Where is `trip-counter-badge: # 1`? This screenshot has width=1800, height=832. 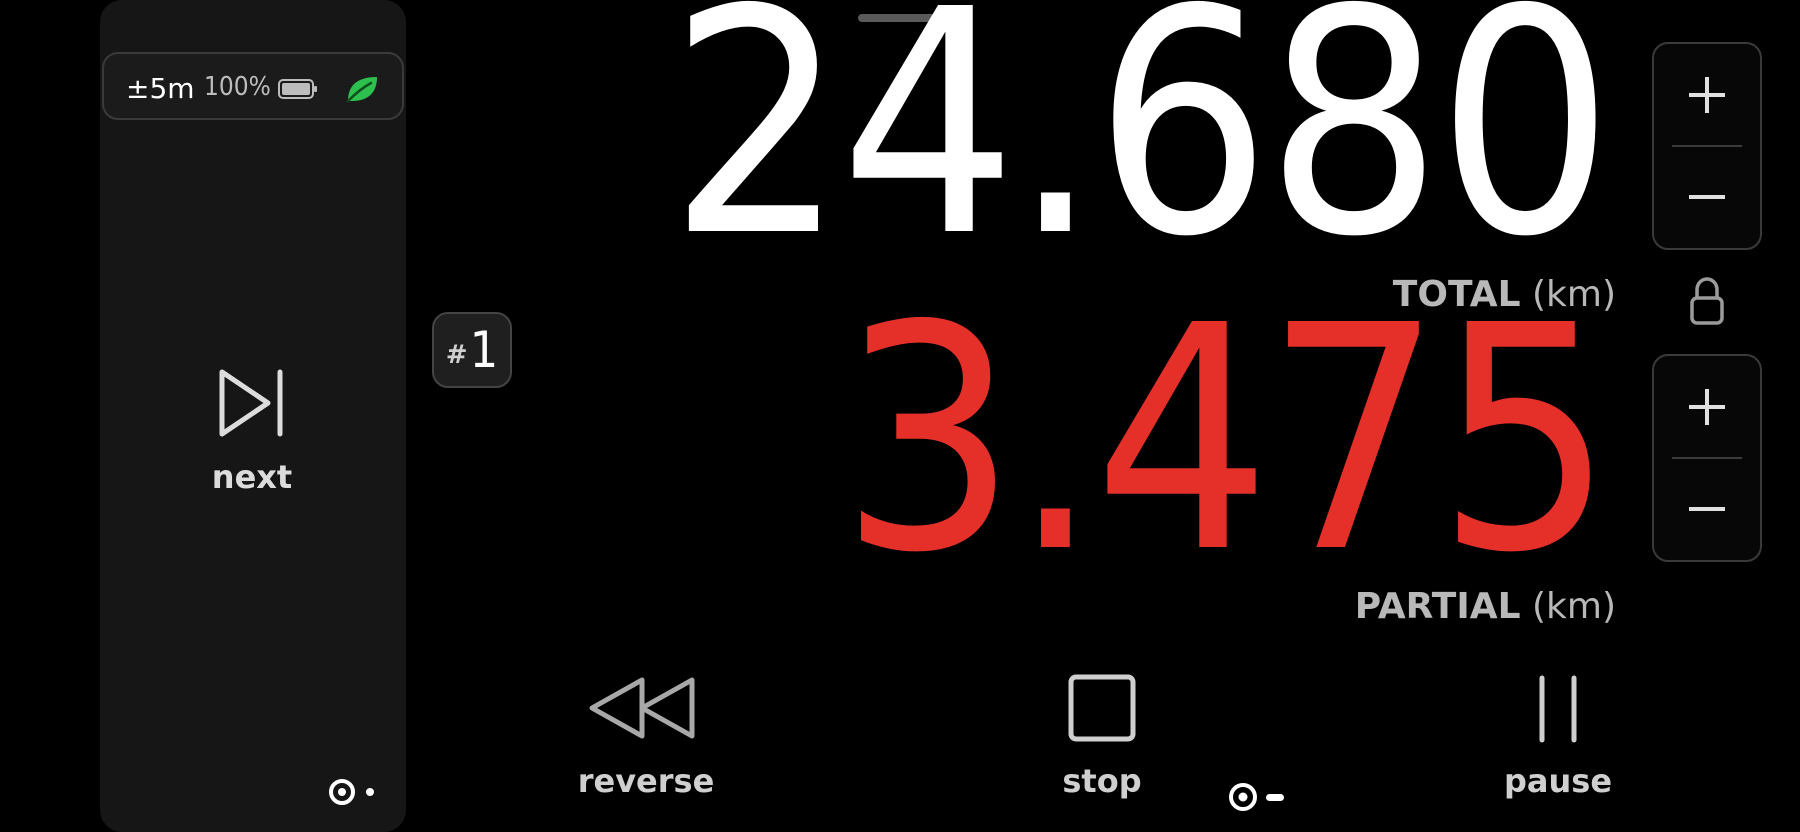
trip-counter-badge: # 1 is located at coordinates (472, 350).